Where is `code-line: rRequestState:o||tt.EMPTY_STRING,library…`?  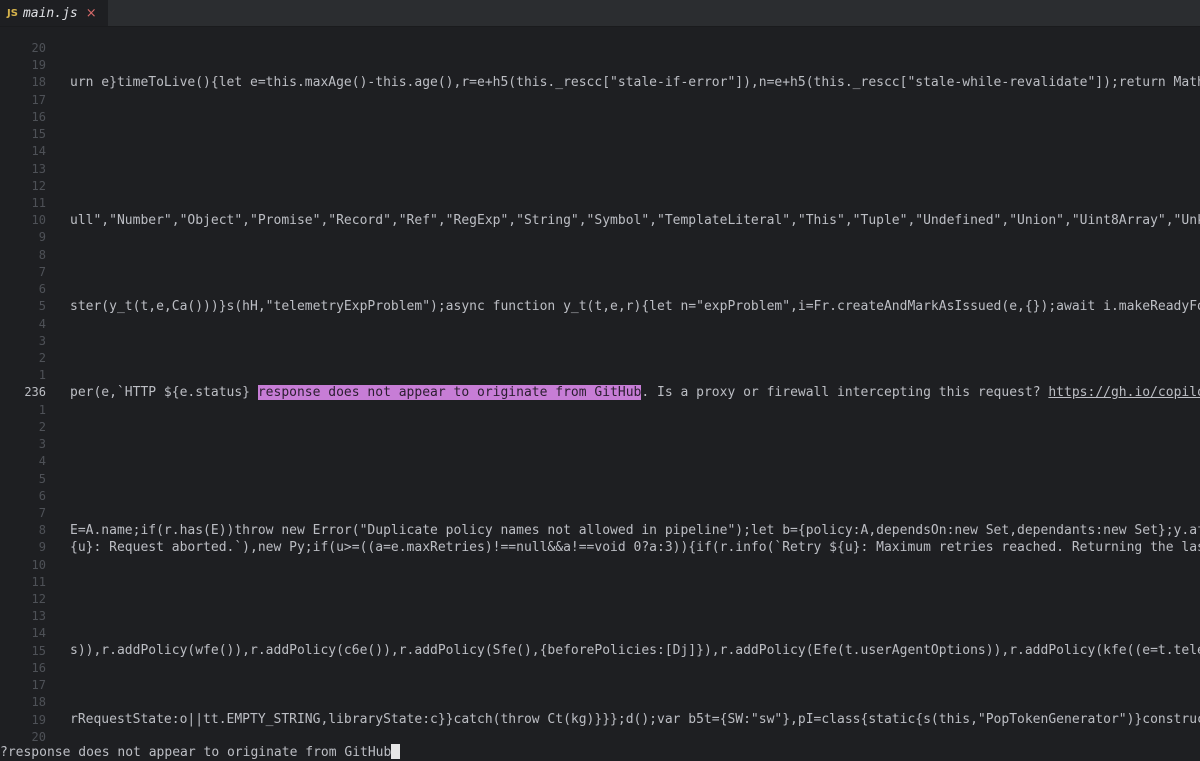 code-line: rRequestState:o||tt.EMPTY_STRING,library… is located at coordinates (635, 719).